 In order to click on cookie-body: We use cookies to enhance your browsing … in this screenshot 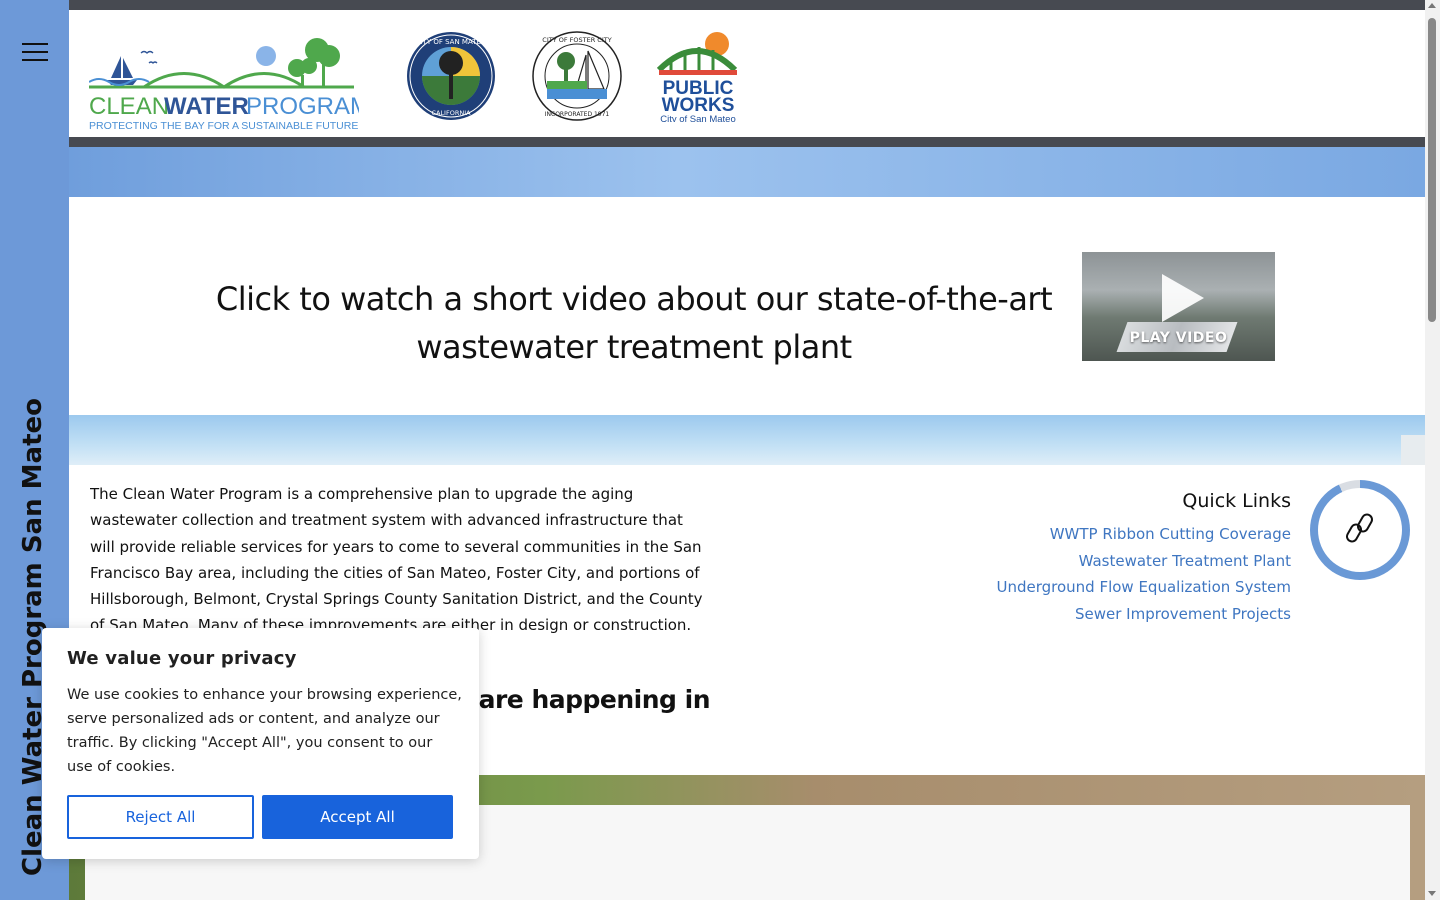, I will do `click(264, 731)`.